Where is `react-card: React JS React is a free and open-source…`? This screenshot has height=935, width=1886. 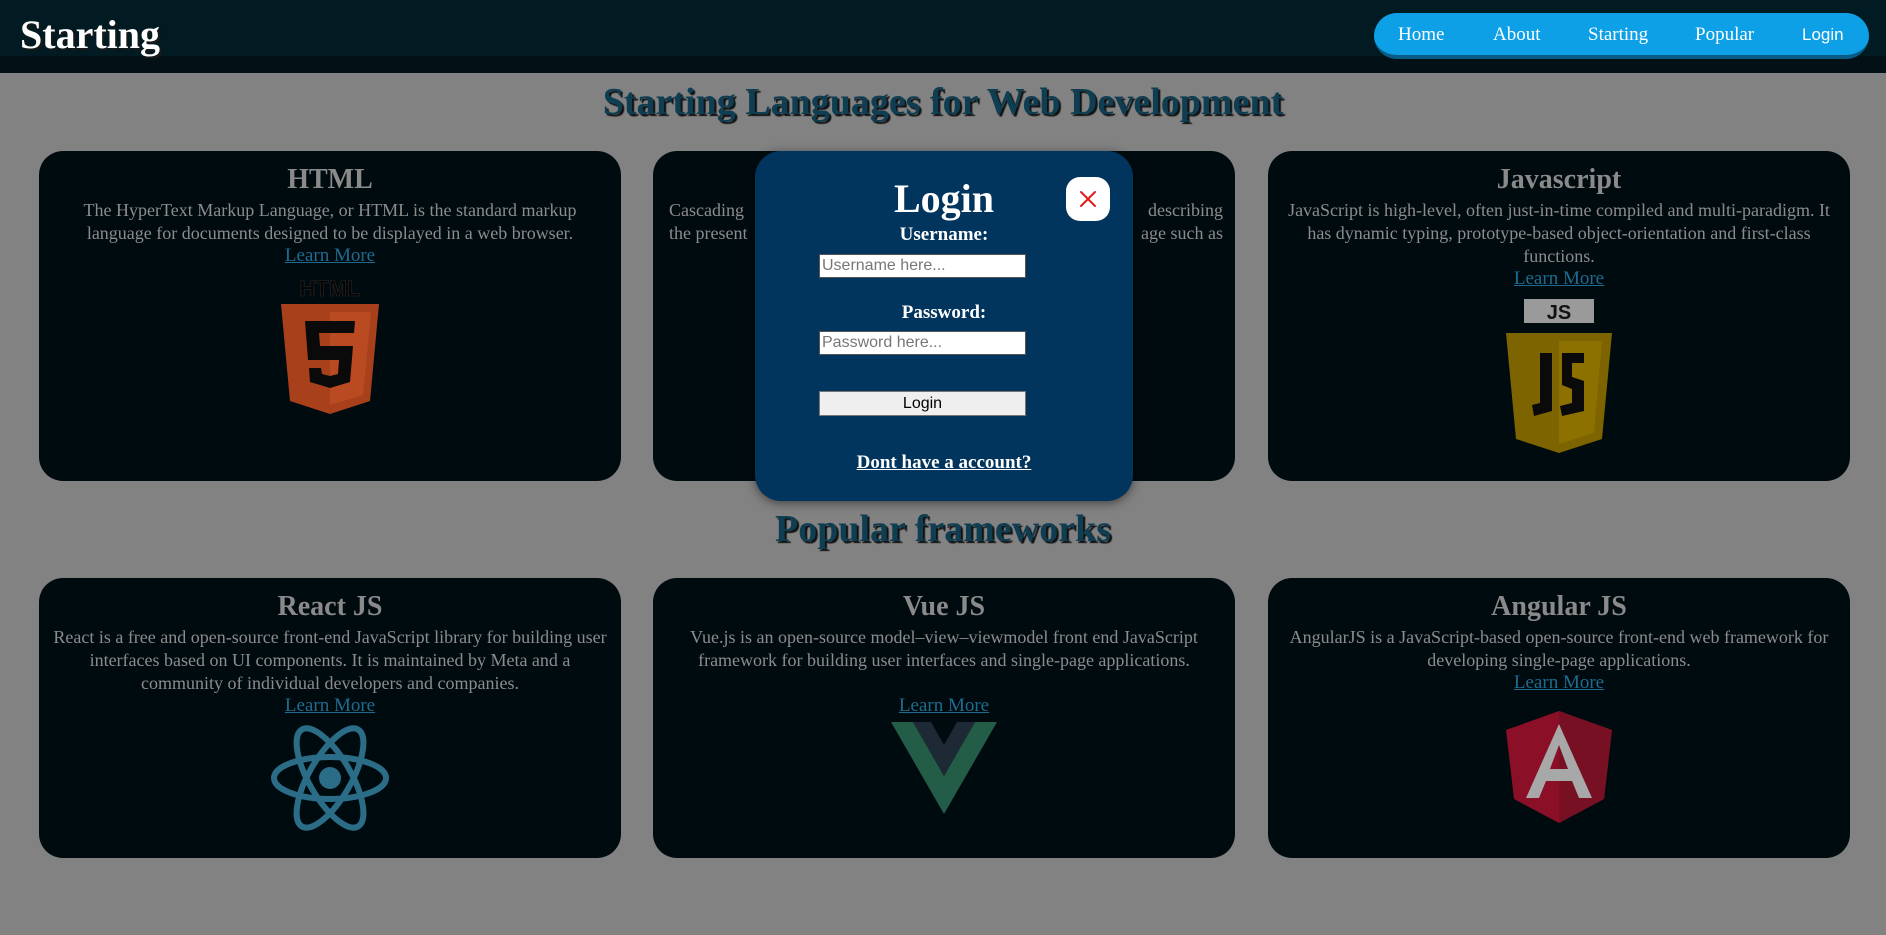 react-card: React JS React is a free and open-source… is located at coordinates (330, 718).